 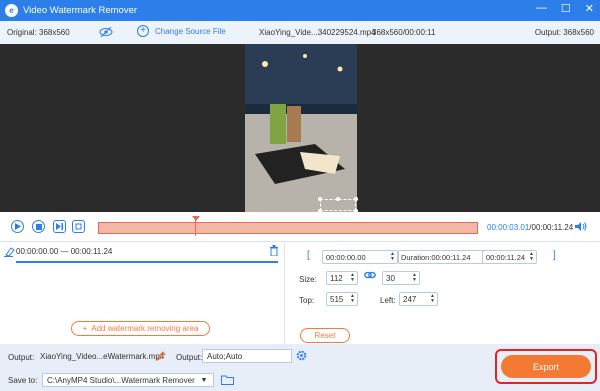 What do you see at coordinates (508, 227) in the screenshot?
I see `current-time: 00:00:03.01` at bounding box center [508, 227].